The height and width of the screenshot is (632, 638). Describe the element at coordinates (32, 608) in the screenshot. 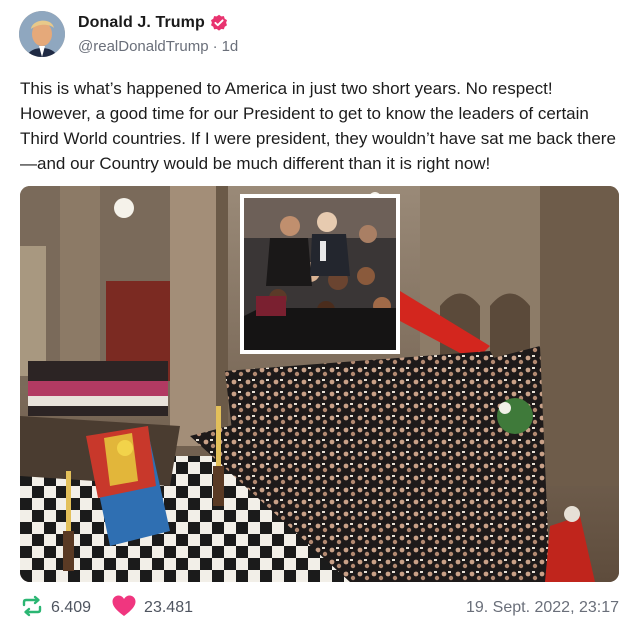

I see `repost-icon` at that location.